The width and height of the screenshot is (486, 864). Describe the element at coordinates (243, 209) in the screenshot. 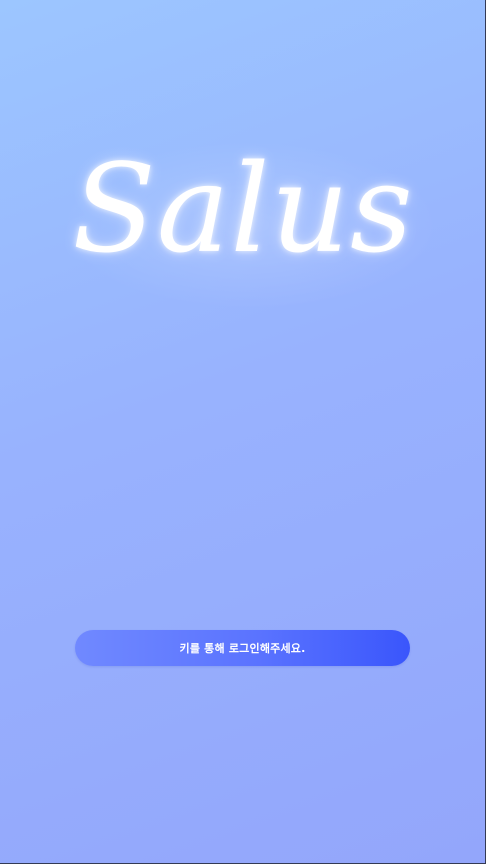

I see `app-logo: Salus` at that location.